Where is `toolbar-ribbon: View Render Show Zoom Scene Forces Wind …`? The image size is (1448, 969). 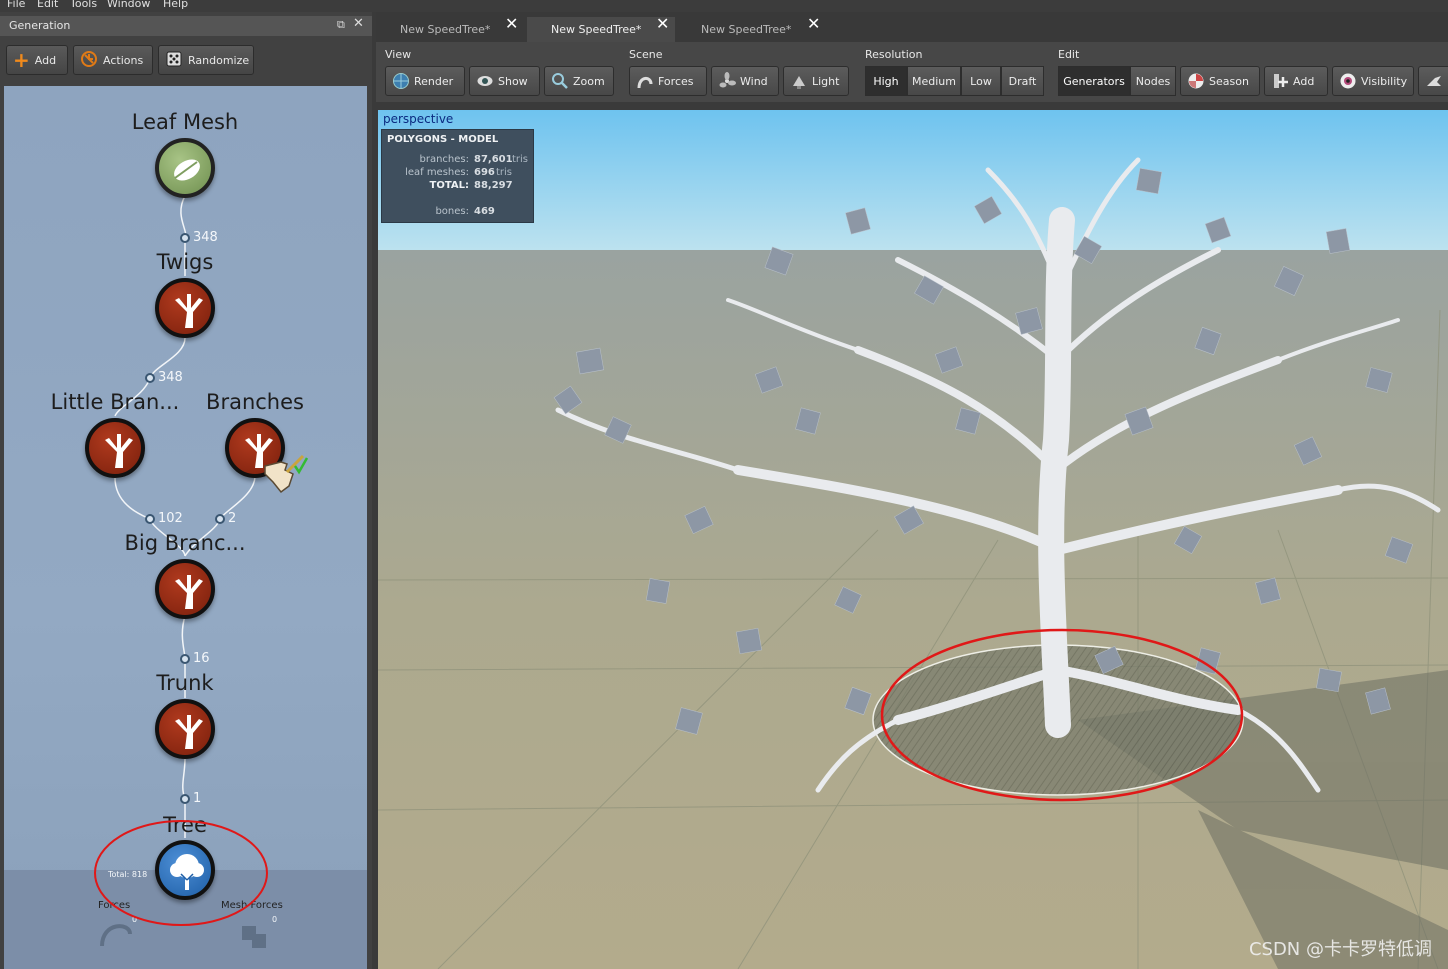
toolbar-ribbon: View Render Show Zoom Scene Forces Wind … is located at coordinates (912, 72).